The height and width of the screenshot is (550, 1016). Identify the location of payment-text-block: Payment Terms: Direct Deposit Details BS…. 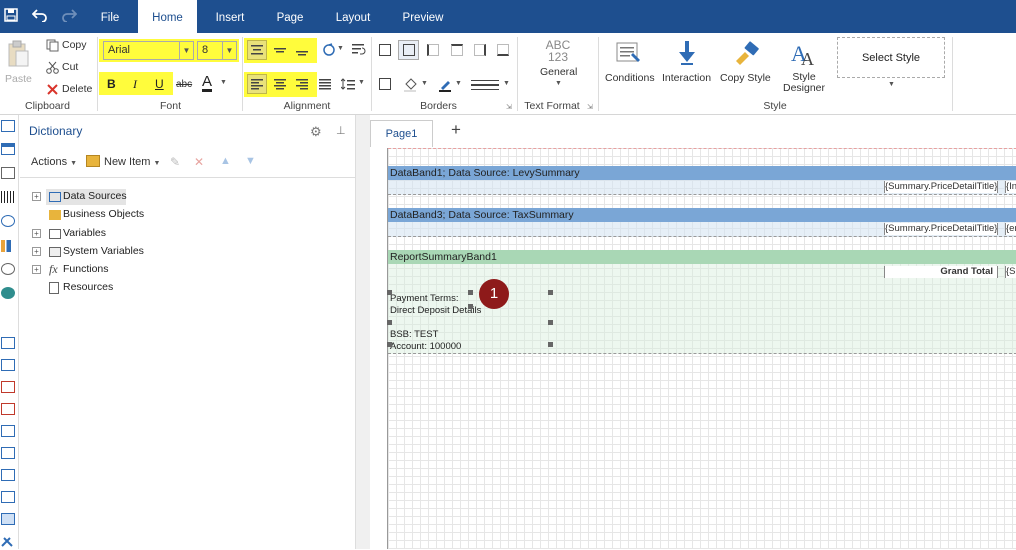
(470, 322).